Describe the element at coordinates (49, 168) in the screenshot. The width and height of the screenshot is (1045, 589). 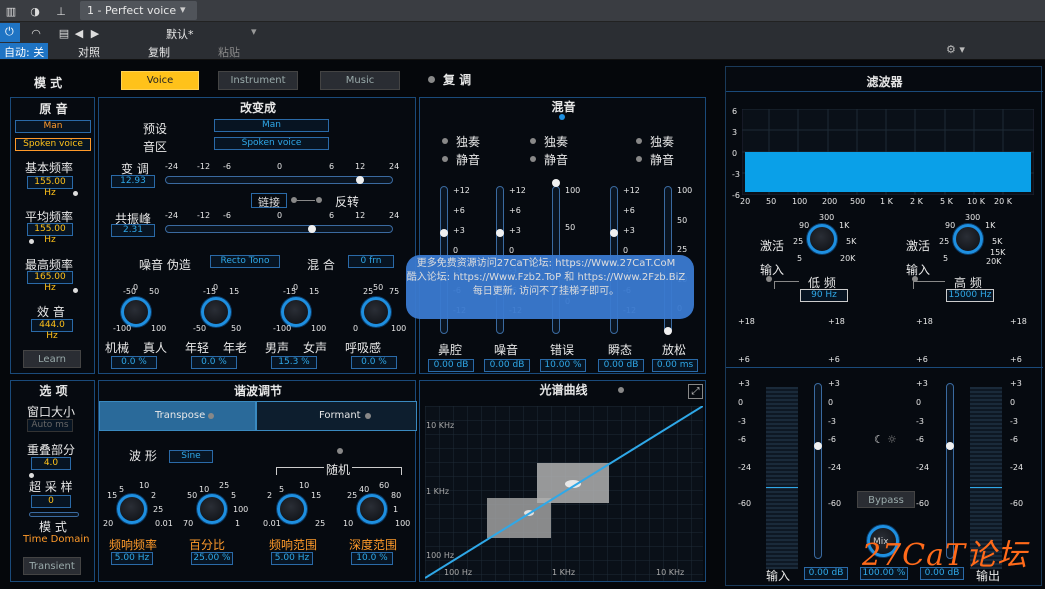
I see `base-freq-label: 基本频率` at that location.